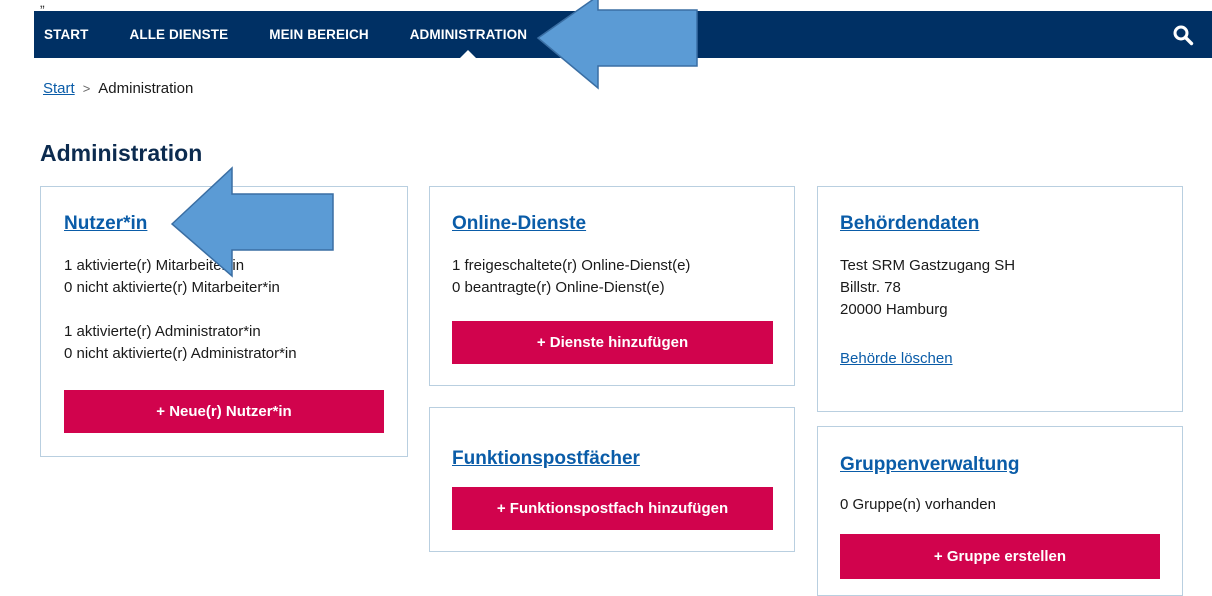 The width and height of the screenshot is (1212, 596). What do you see at coordinates (918, 504) in the screenshot?
I see `groups-count: 0 Gruppe(n) vorhanden` at bounding box center [918, 504].